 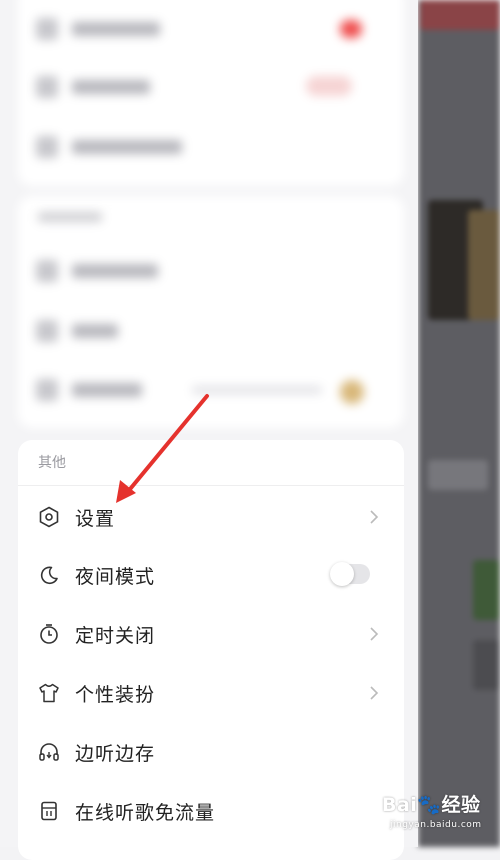 What do you see at coordinates (211, 517) in the screenshot?
I see `menu-item-settings: 设置` at bounding box center [211, 517].